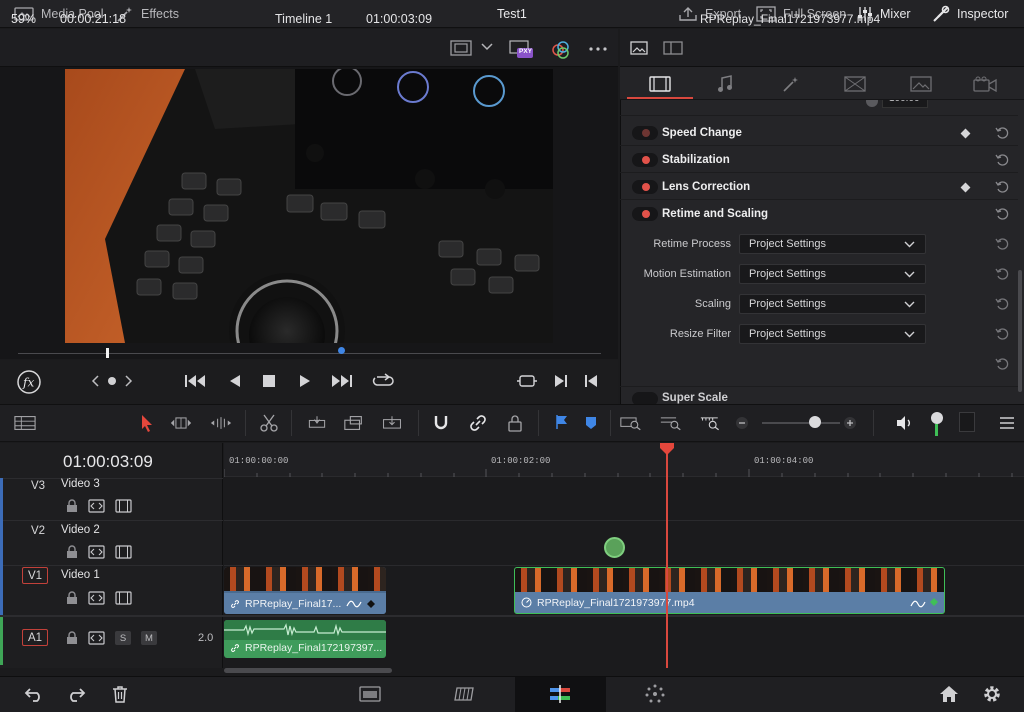 The image size is (1024, 712). Describe the element at coordinates (815, 422) in the screenshot. I see `zoom-slider-knob` at that location.